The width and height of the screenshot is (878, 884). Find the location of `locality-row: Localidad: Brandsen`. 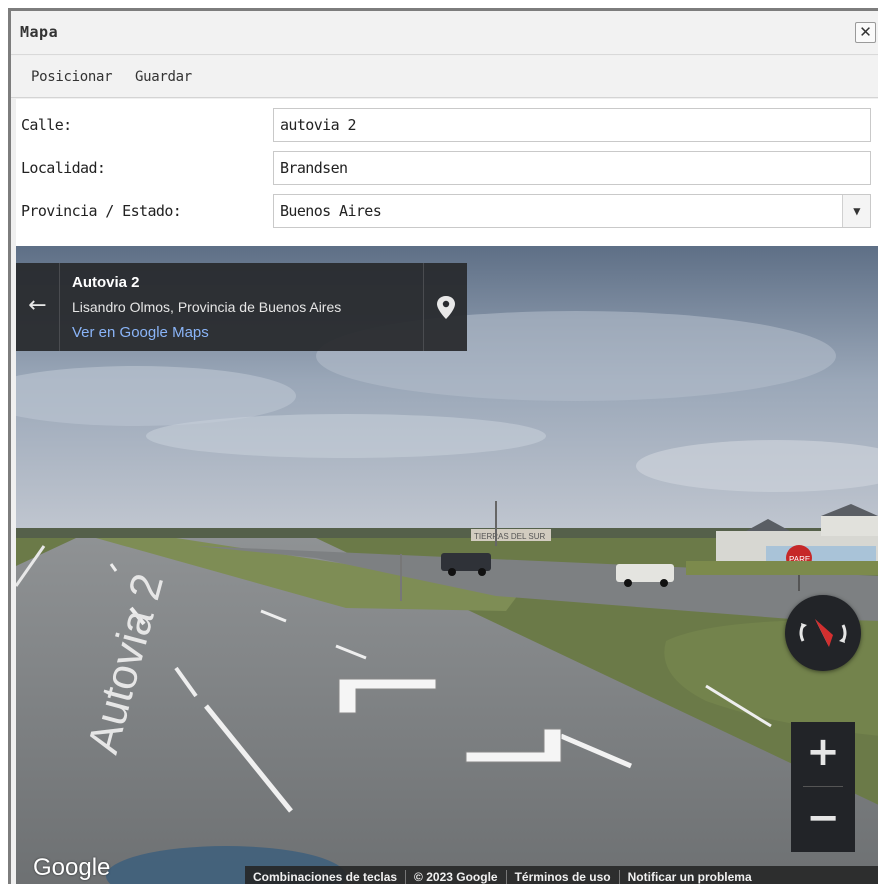

locality-row: Localidad: Brandsen is located at coordinates (447, 168).